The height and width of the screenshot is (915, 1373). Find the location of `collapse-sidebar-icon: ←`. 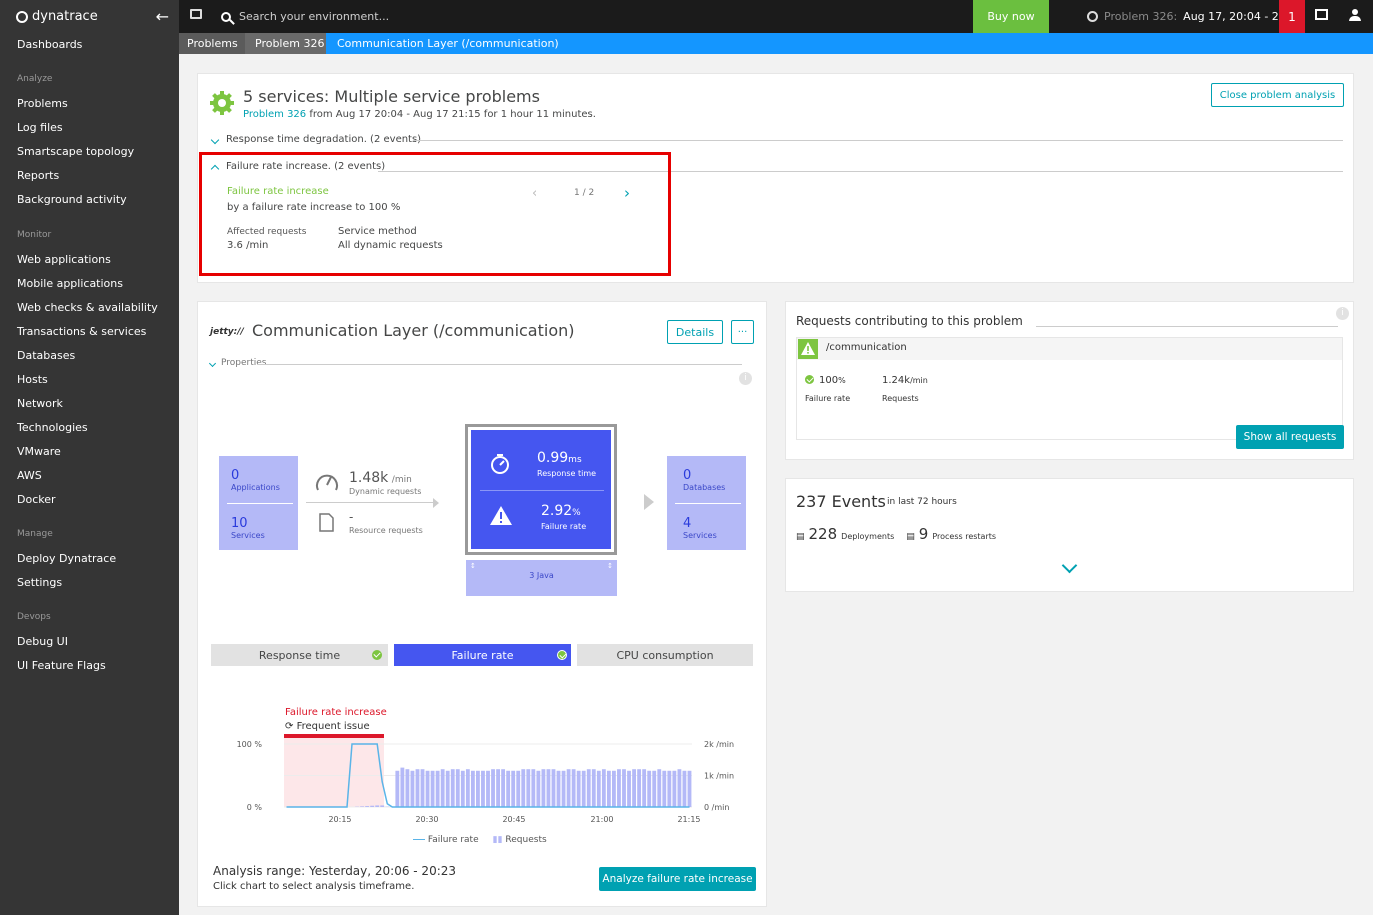

collapse-sidebar-icon: ← is located at coordinates (162, 16).